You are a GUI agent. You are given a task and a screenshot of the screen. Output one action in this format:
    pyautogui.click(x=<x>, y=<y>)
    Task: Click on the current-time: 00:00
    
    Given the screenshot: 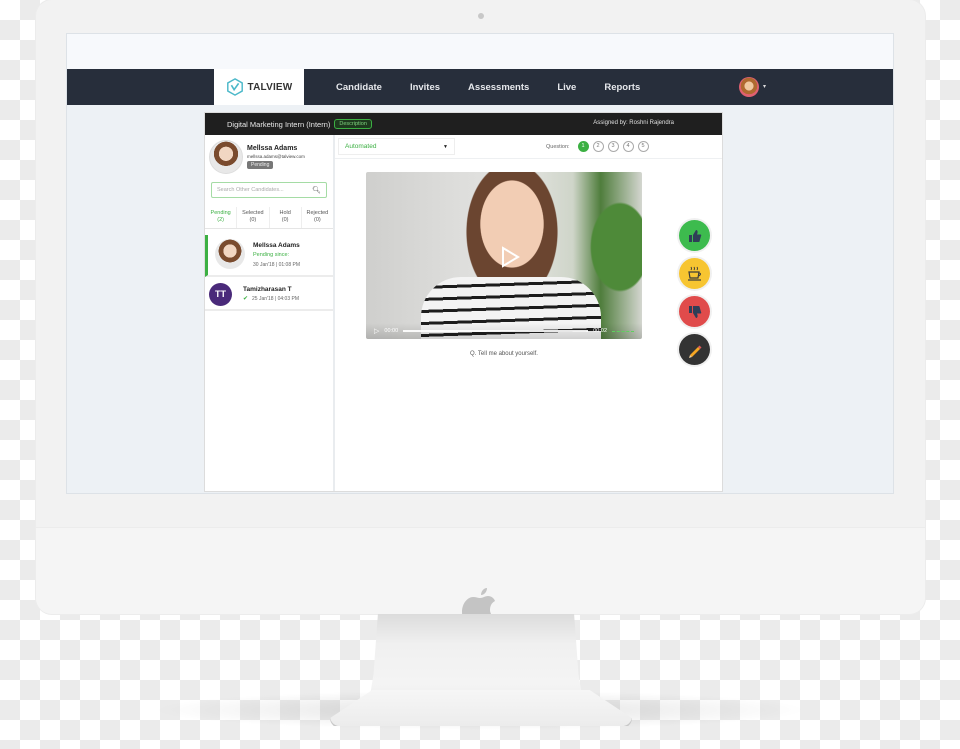 What is the action you would take?
    pyautogui.click(x=391, y=331)
    